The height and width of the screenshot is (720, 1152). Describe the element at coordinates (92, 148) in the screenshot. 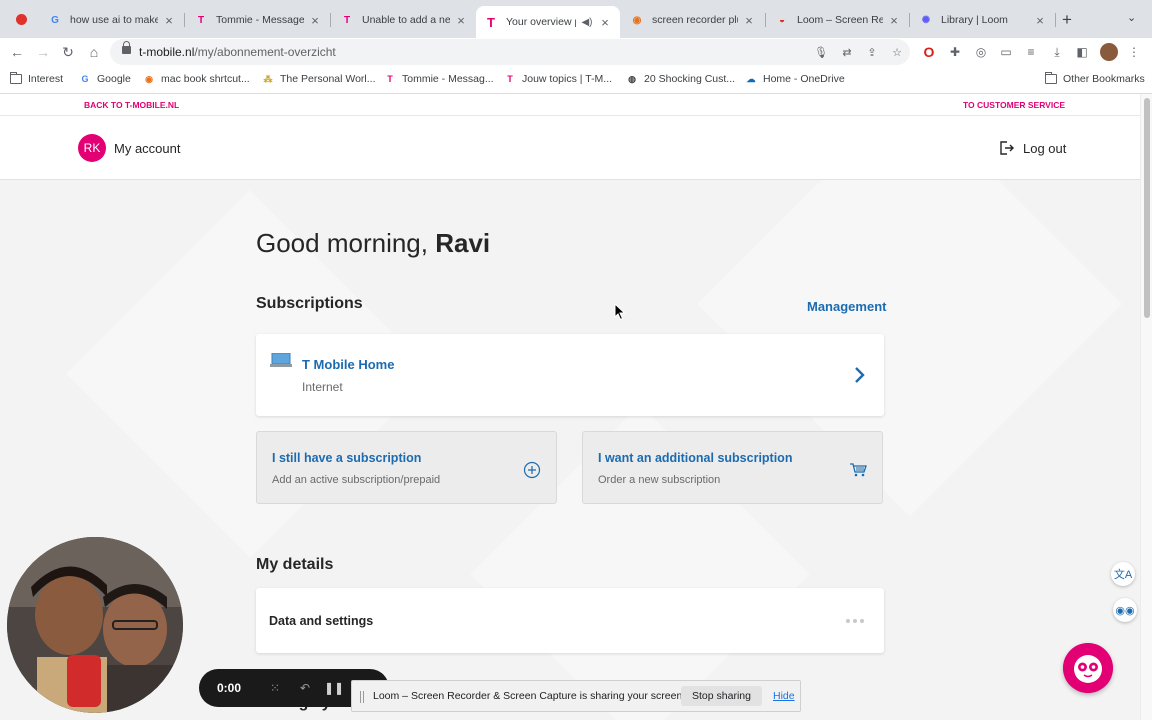

I see `avatar: RK` at that location.